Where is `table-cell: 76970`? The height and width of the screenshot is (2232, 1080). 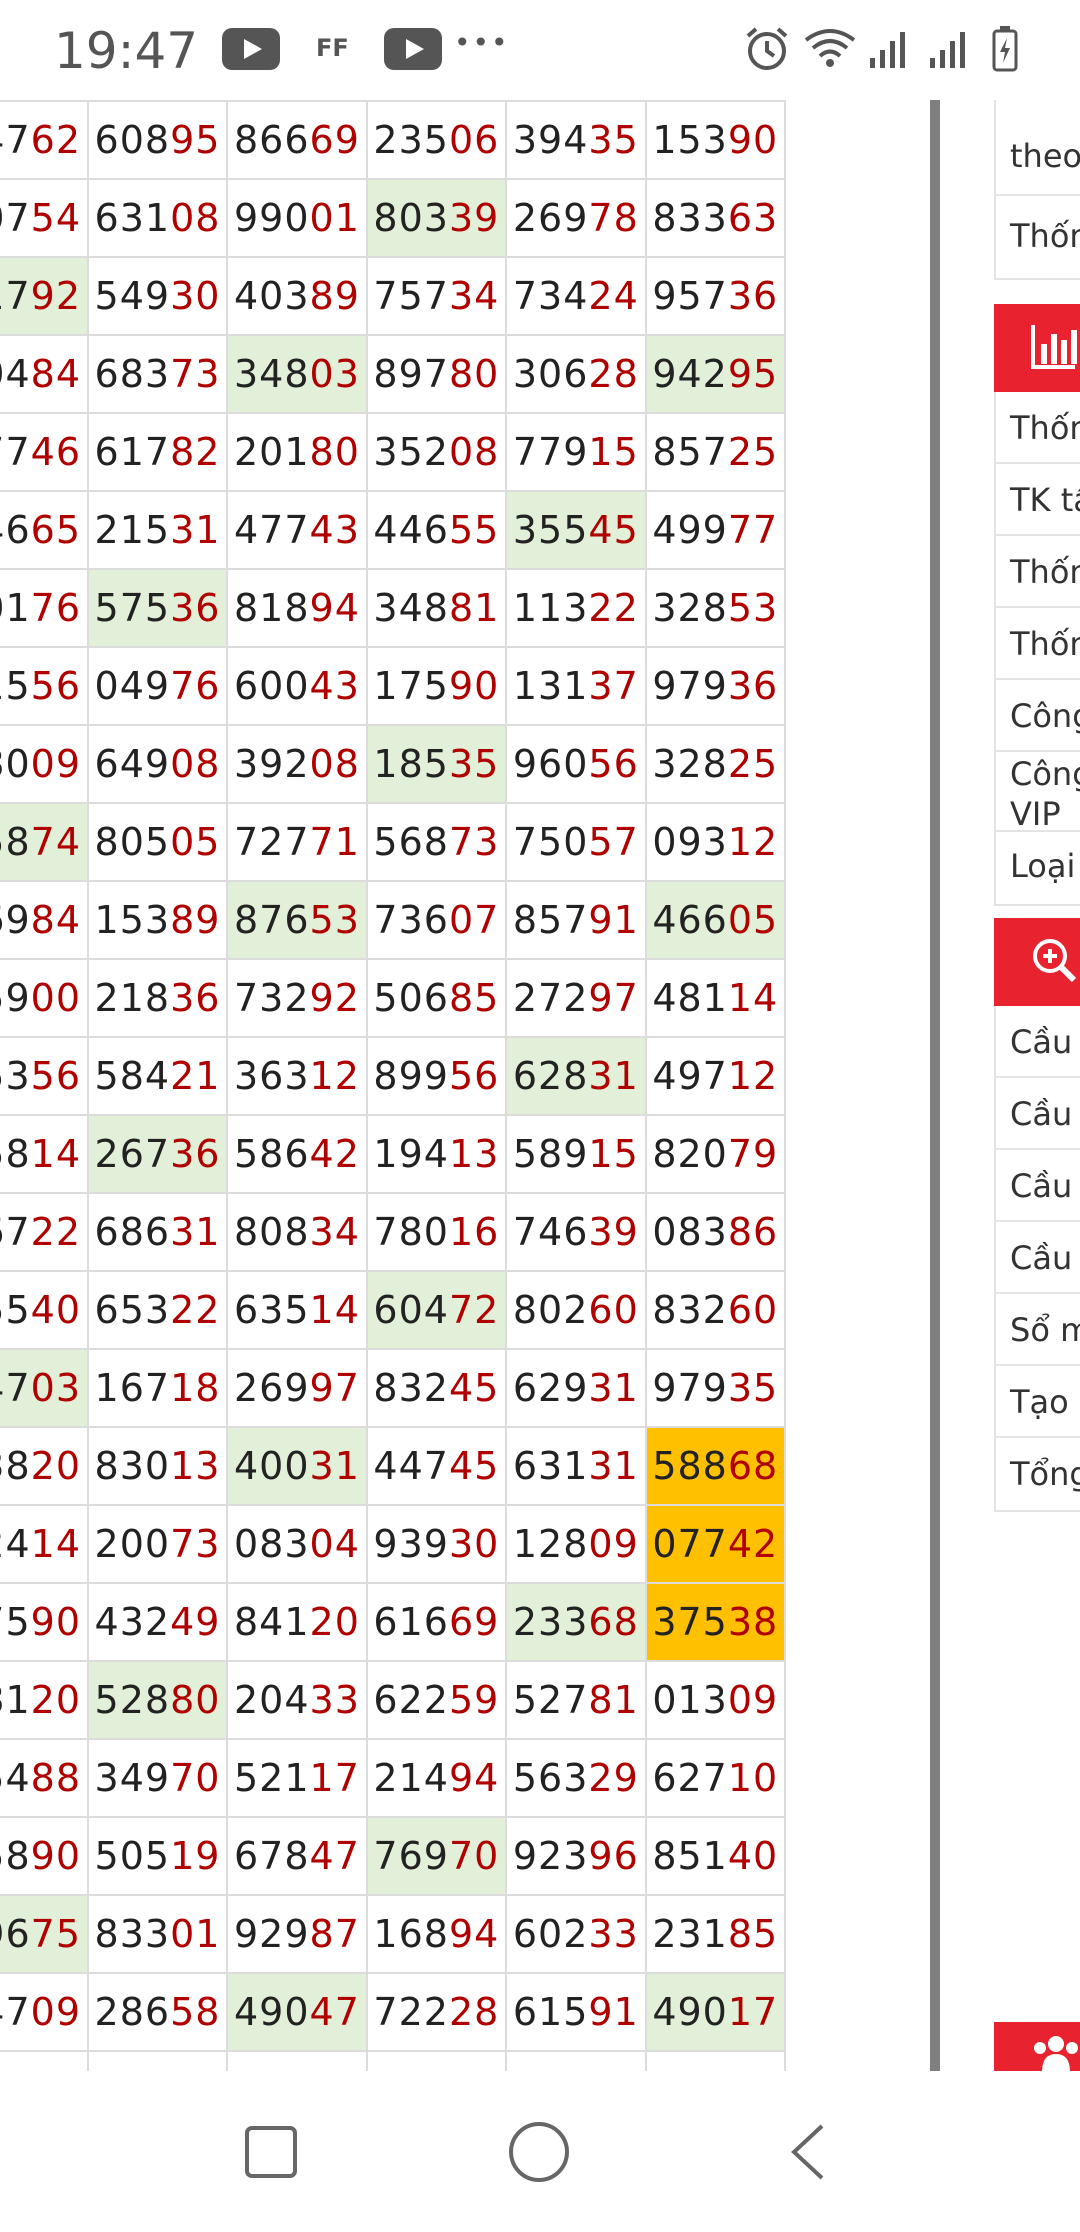 table-cell: 76970 is located at coordinates (436, 1856).